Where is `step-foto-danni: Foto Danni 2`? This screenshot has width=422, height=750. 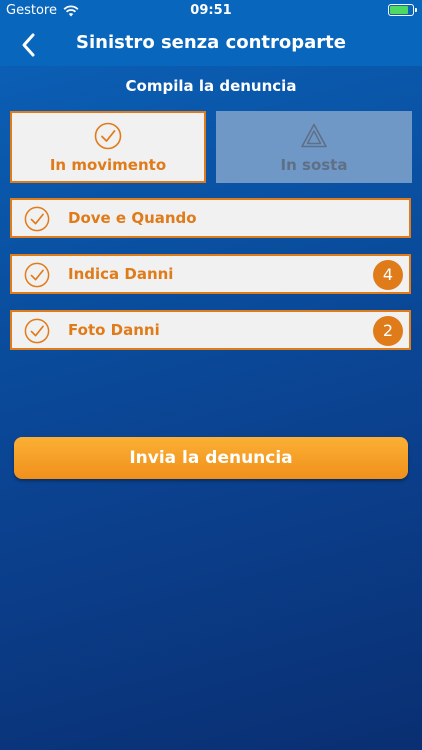
step-foto-danni: Foto Danni 2 is located at coordinates (210, 330).